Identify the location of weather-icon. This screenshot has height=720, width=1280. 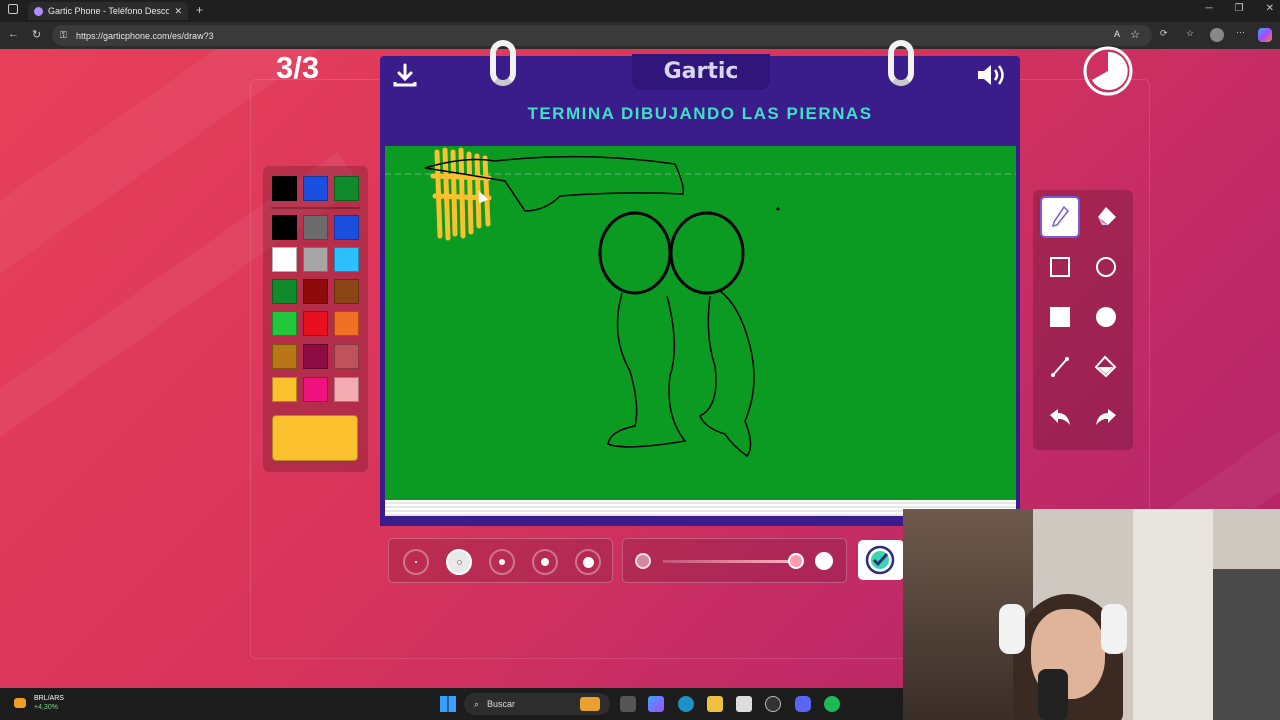
(20, 703).